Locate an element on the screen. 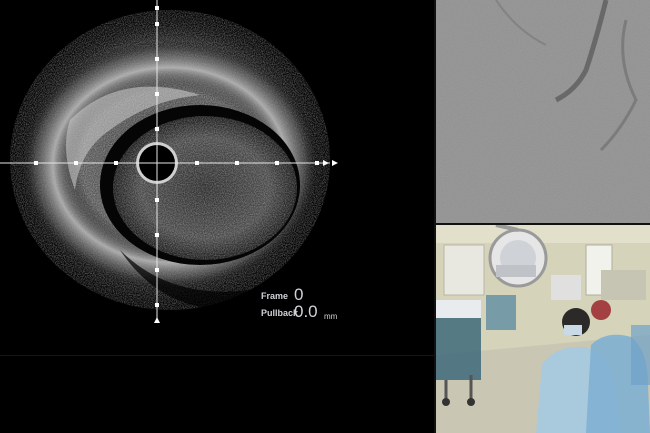 The height and width of the screenshot is (433, 650). pullback-unit: mm is located at coordinates (331, 316).